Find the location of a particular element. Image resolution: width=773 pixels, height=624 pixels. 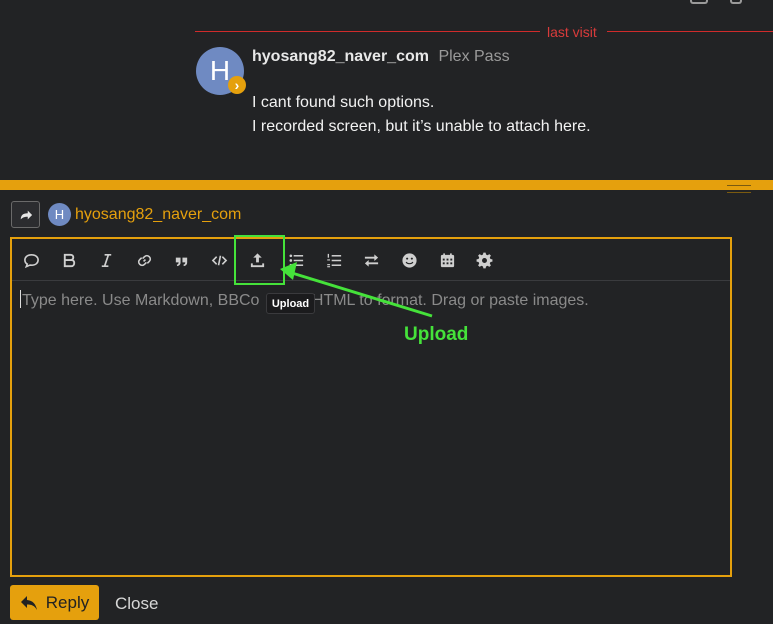

placeholder-text: Type here. Use Markdown, BBCo is located at coordinates (141, 300).